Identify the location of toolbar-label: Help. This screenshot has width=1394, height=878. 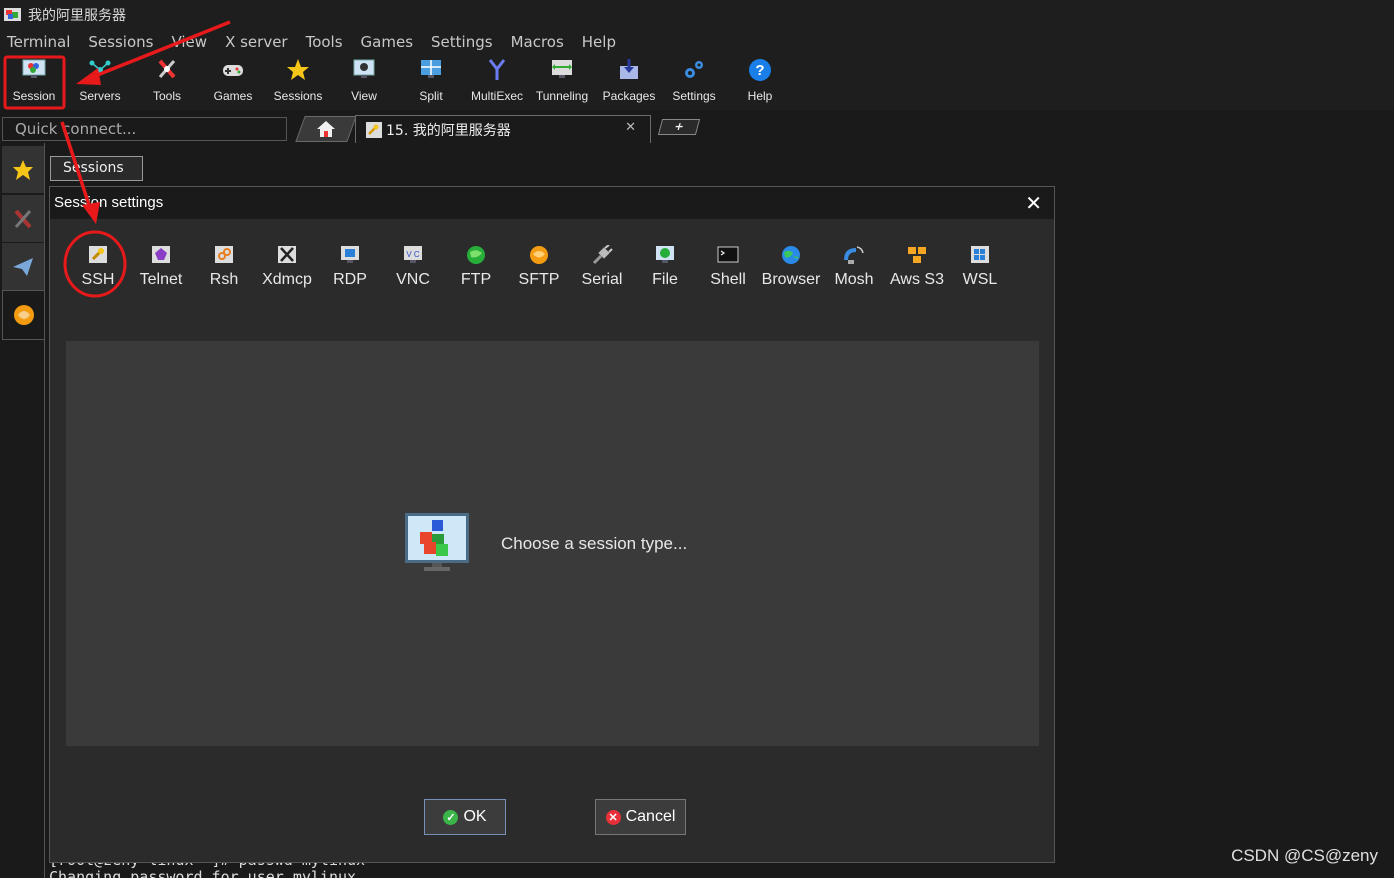
(760, 96).